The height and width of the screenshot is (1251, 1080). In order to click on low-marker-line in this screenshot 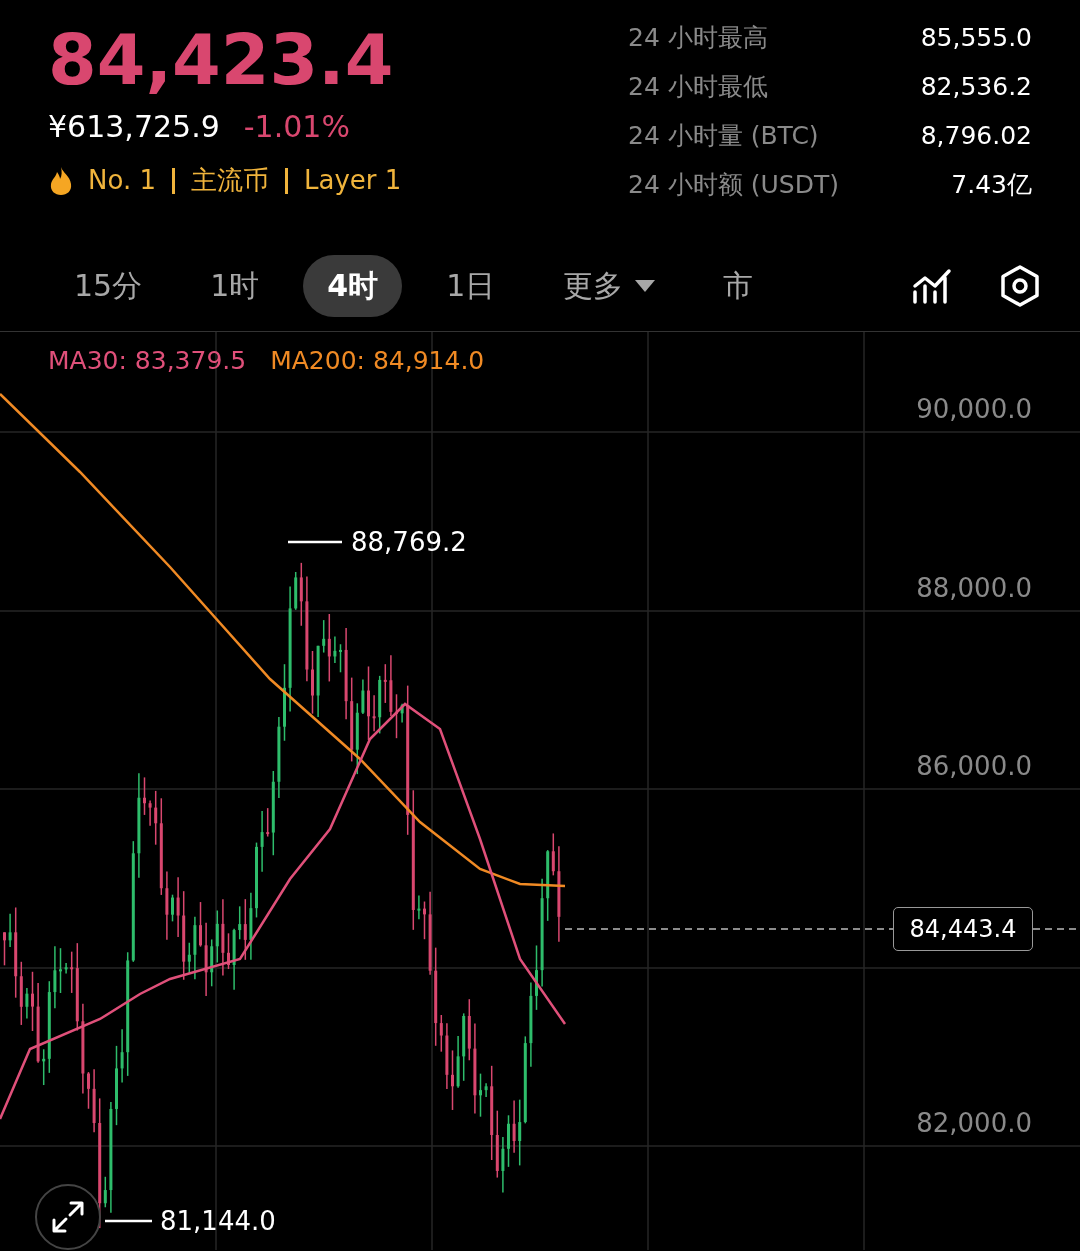, I will do `click(128, 1221)`.